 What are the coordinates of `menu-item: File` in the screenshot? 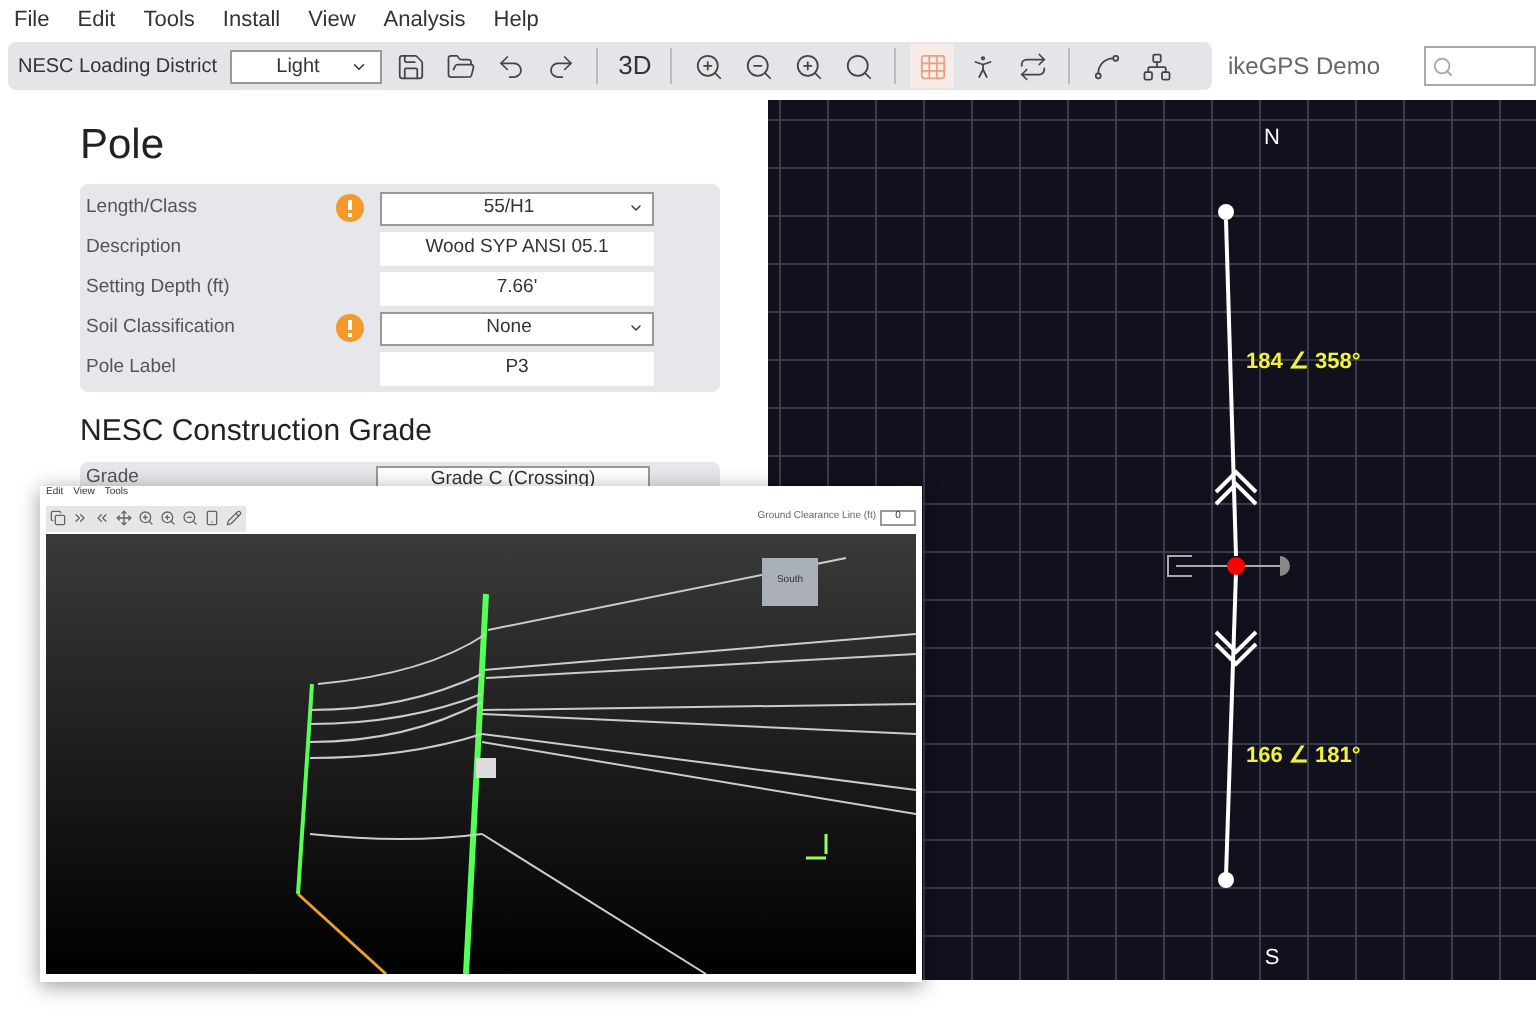 It's located at (32, 20).